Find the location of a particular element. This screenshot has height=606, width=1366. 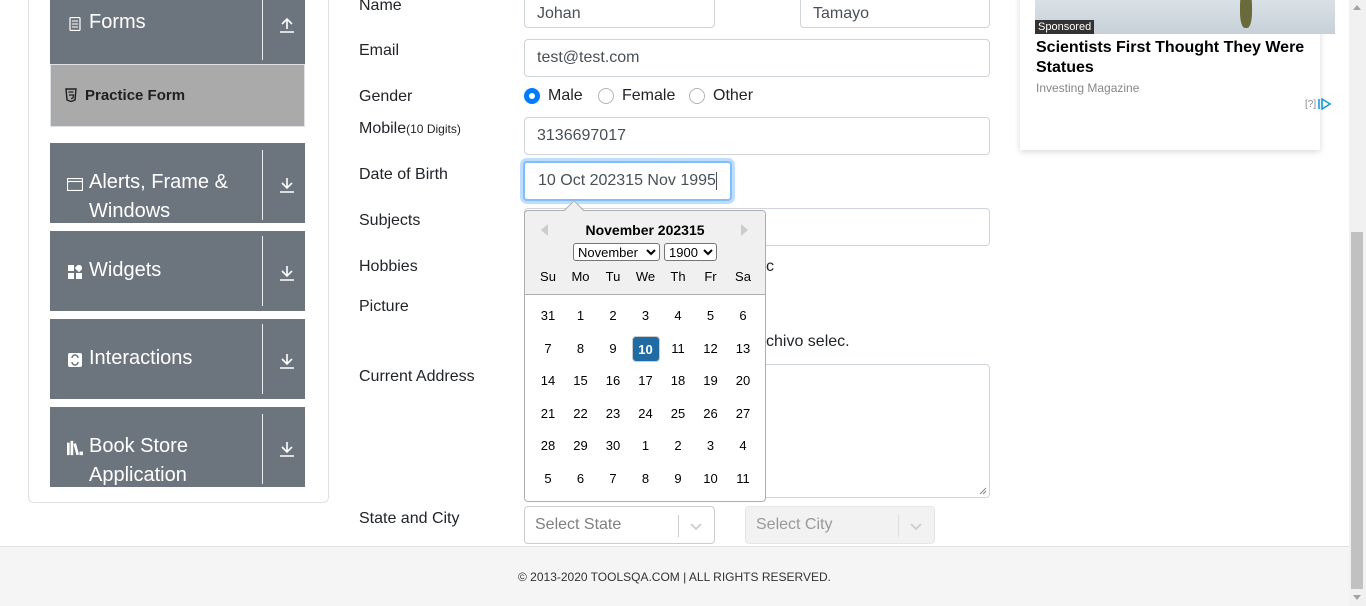

calendar-day: 15 is located at coordinates (581, 381).